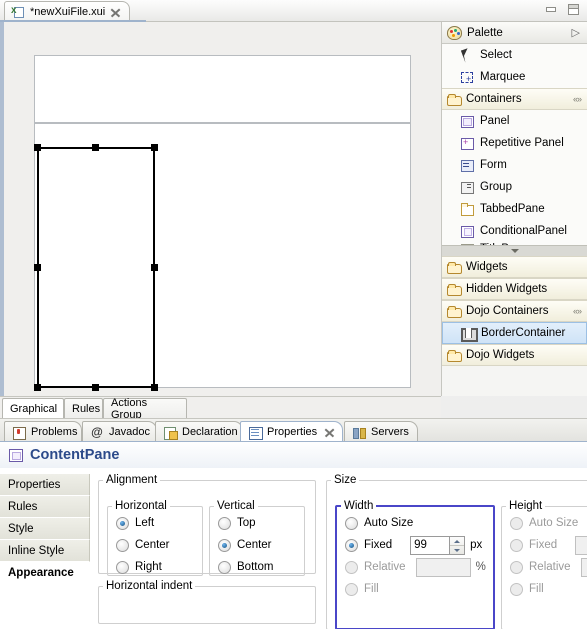  What do you see at coordinates (67, 11) in the screenshot?
I see `editor-tab-xui-file: x *newXuiFile.xui` at bounding box center [67, 11].